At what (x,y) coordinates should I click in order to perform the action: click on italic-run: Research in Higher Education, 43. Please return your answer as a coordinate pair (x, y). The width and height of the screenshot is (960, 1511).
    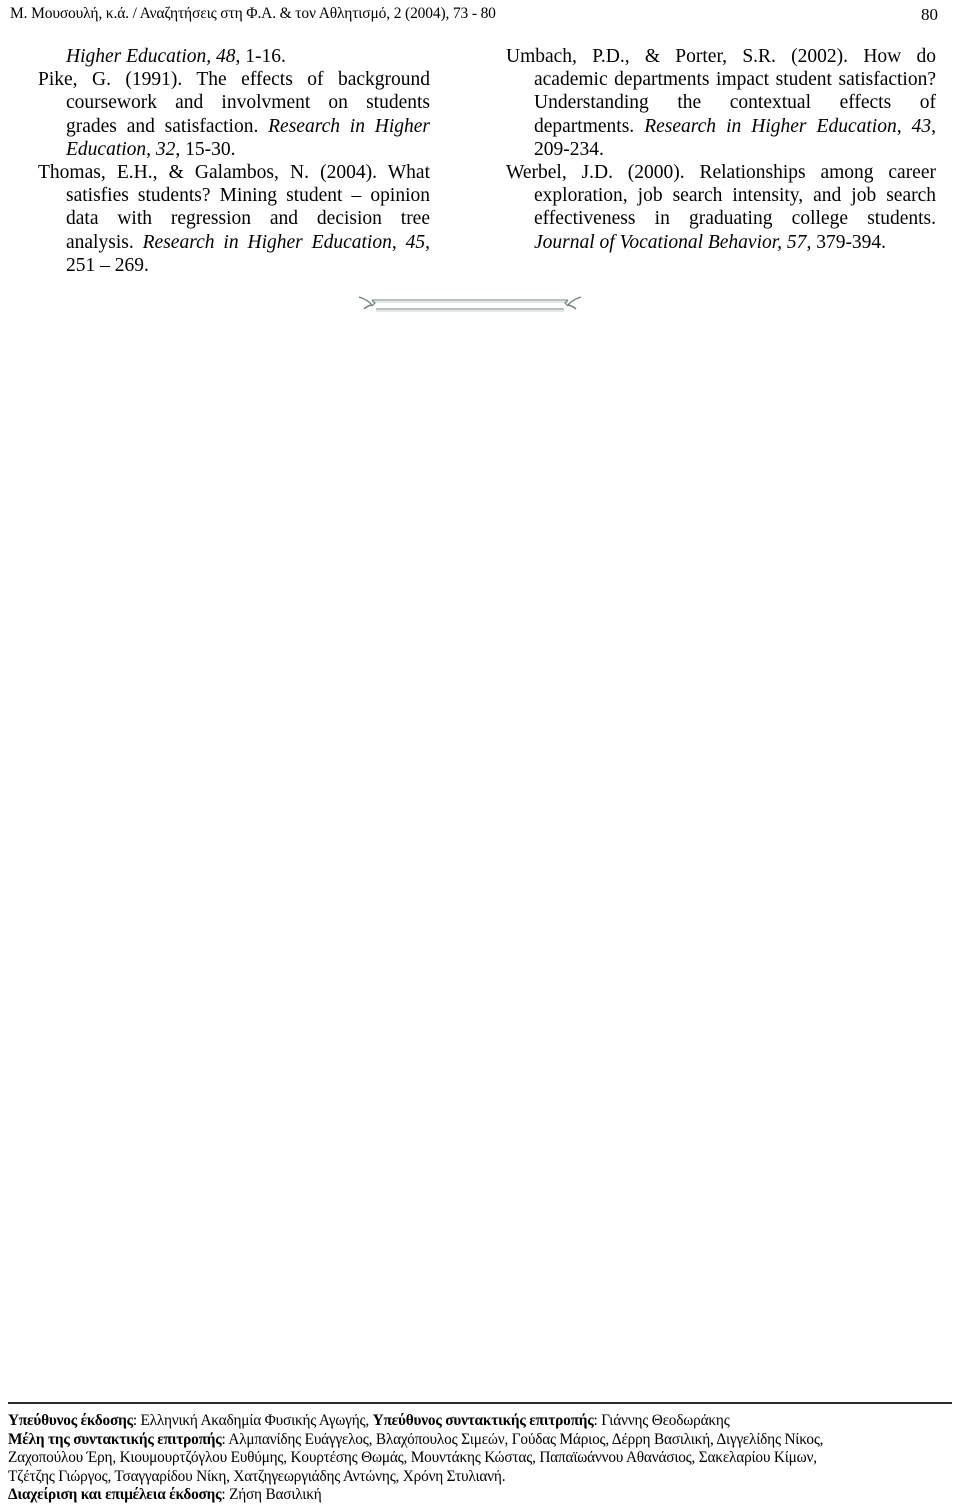
    Looking at the image, I should click on (788, 126).